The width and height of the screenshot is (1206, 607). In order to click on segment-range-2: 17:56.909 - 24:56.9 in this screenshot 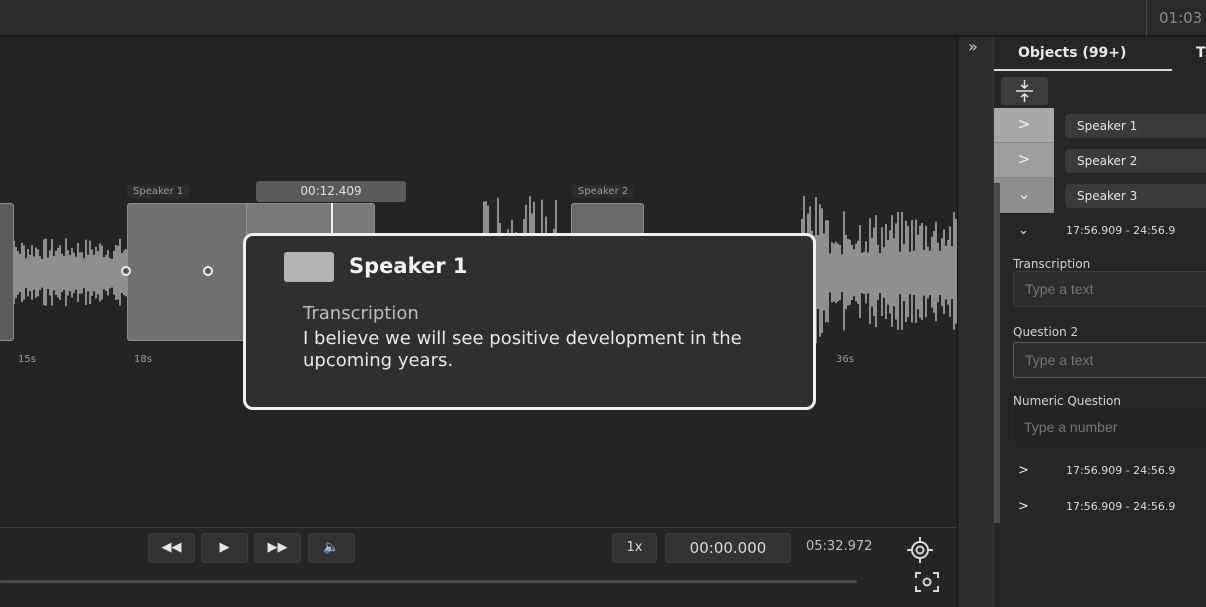, I will do `click(1121, 470)`.